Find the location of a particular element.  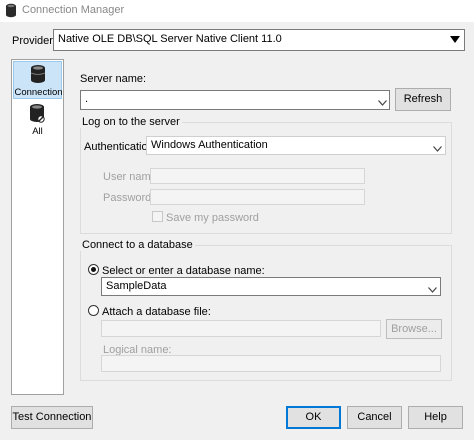

nav-item-connection: Connection is located at coordinates (38, 80).